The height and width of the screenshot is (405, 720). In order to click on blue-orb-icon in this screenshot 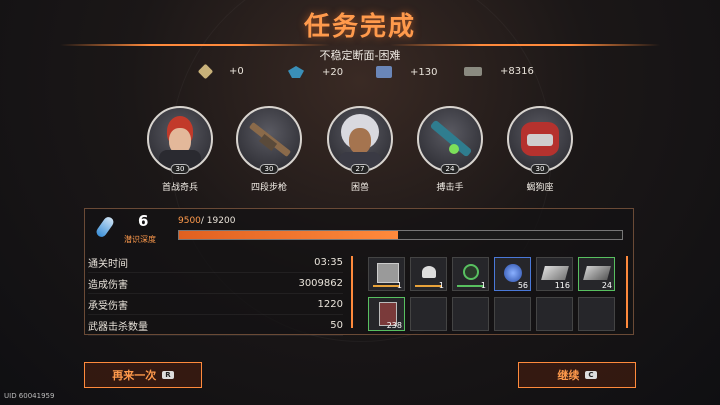, I will do `click(513, 273)`.